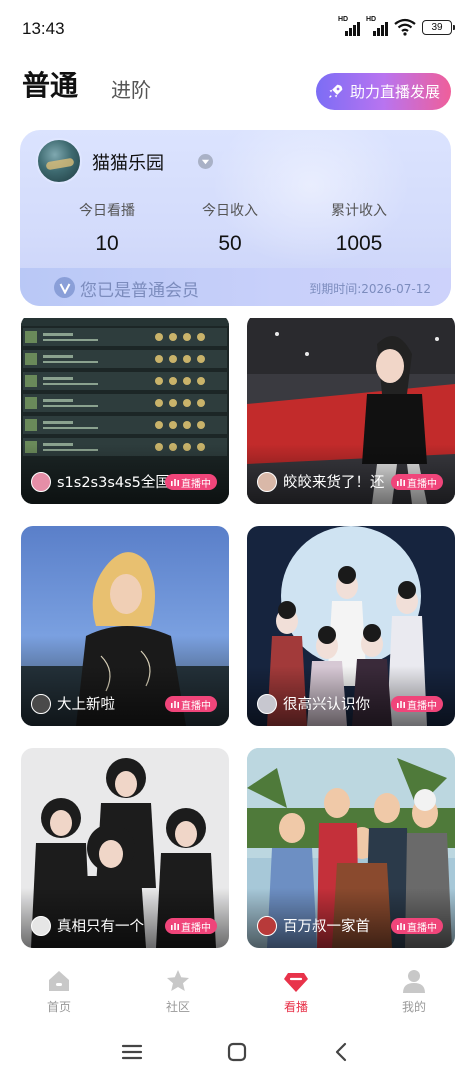 This screenshot has width=474, height=1080. What do you see at coordinates (43, 28) in the screenshot?
I see `status-time: 13:43` at bounding box center [43, 28].